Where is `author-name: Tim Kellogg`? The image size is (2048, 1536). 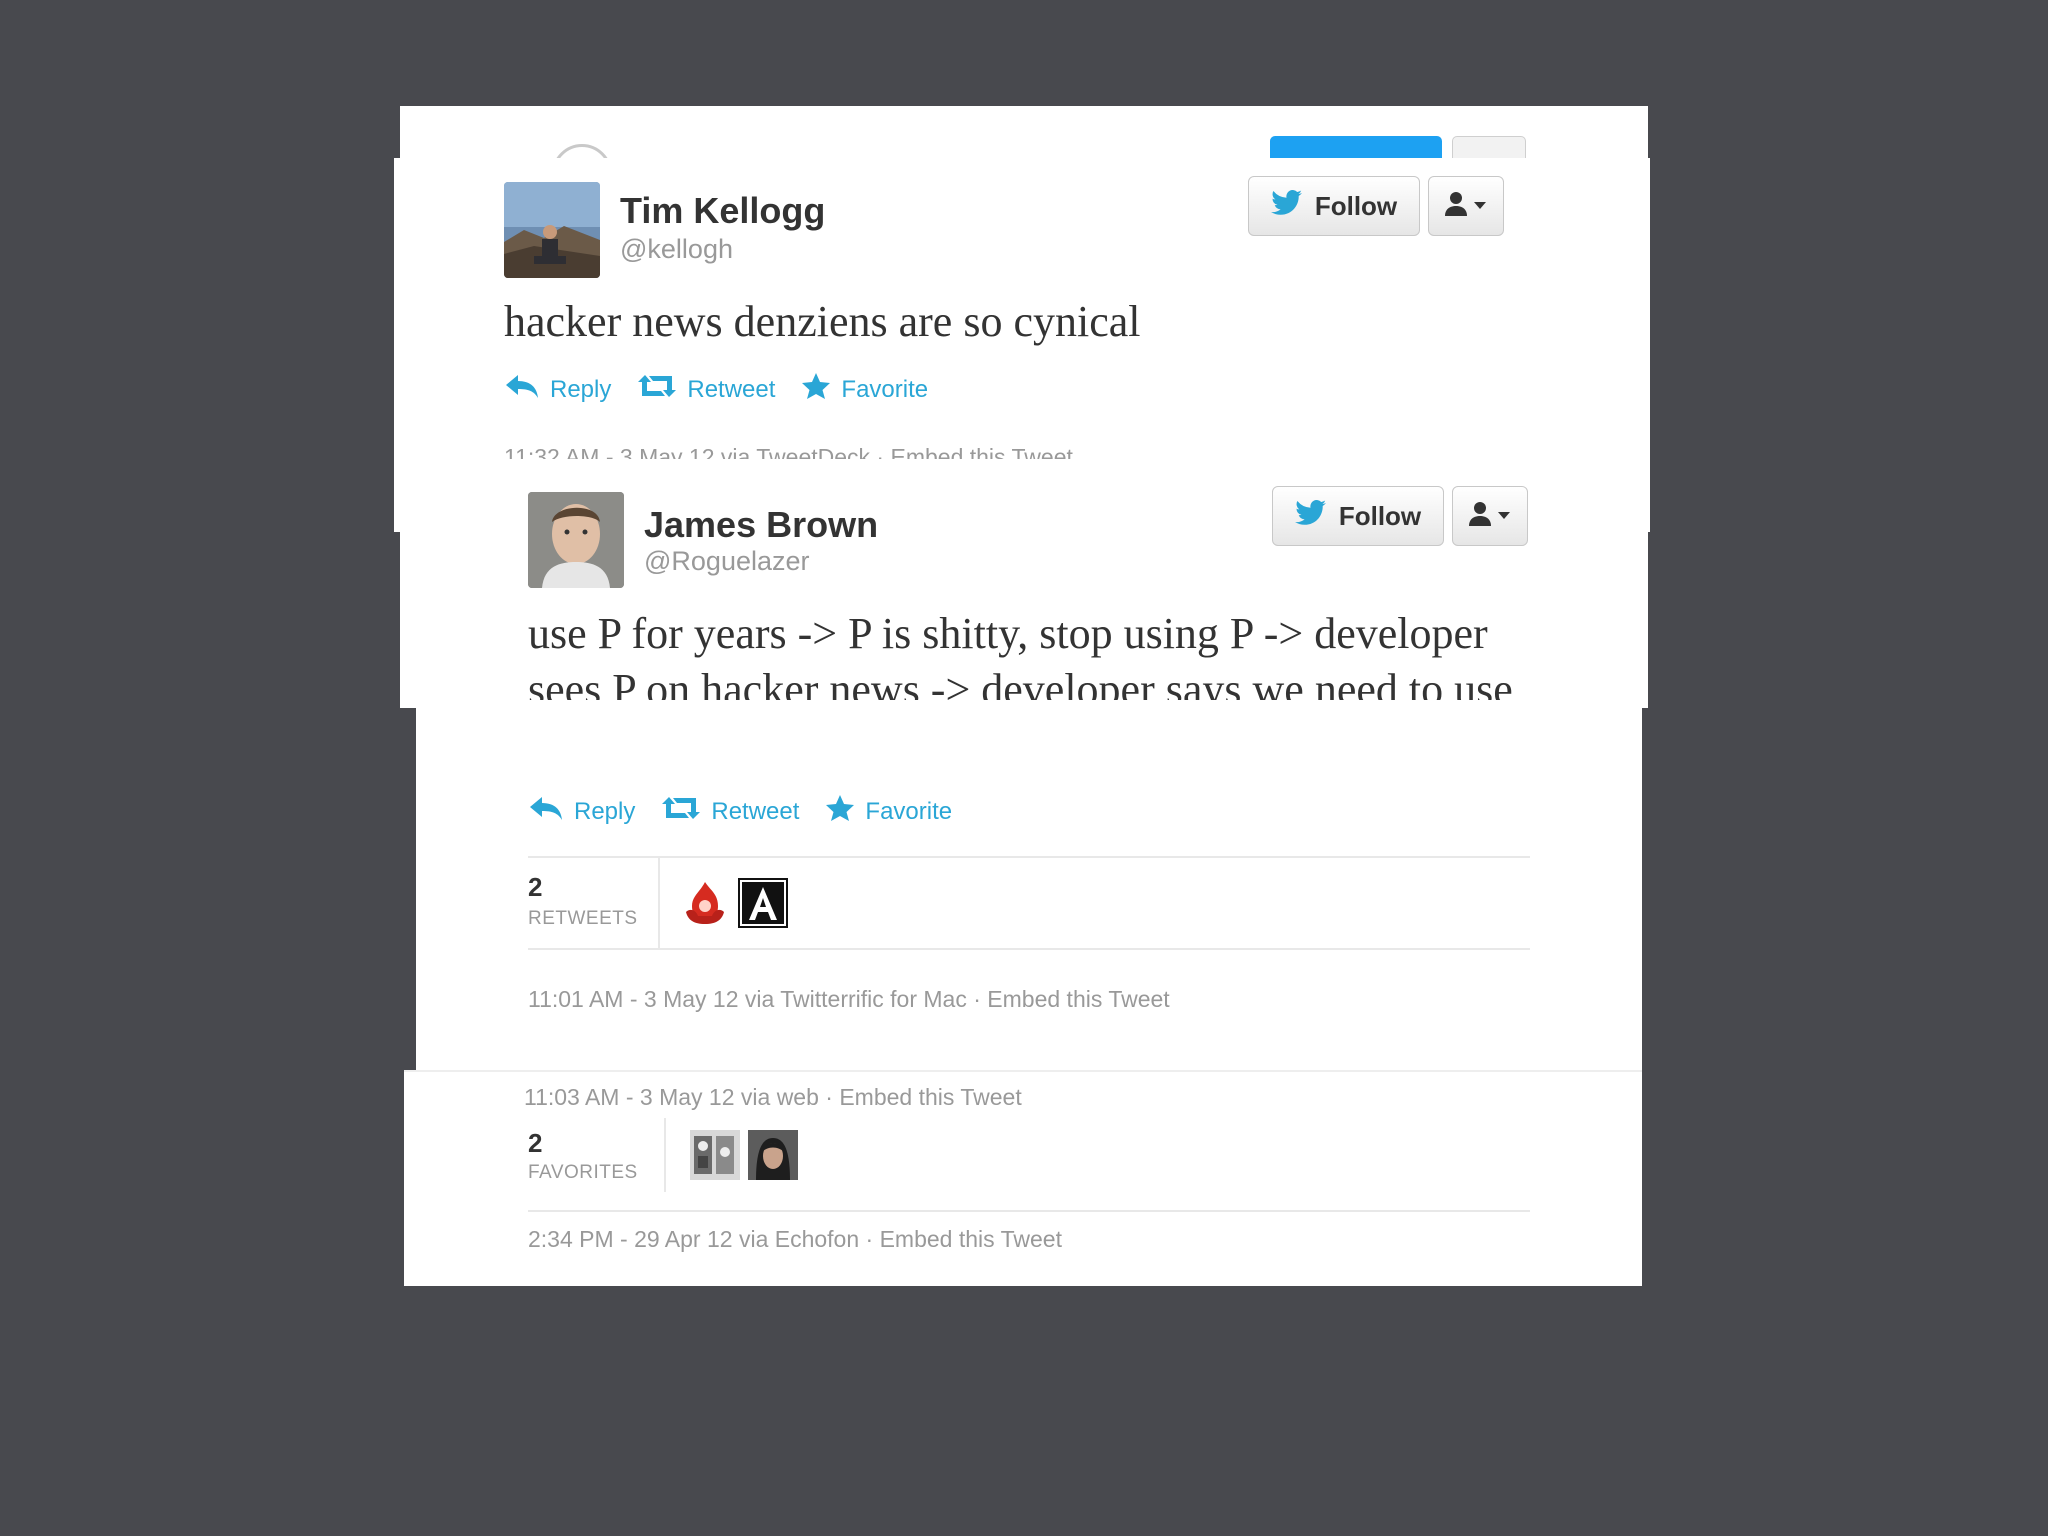
author-name: Tim Kellogg is located at coordinates (722, 211).